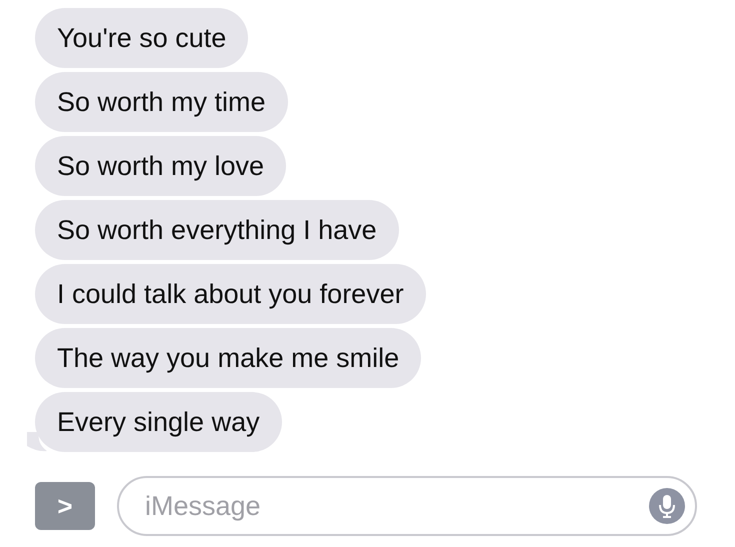 The width and height of the screenshot is (735, 547). What do you see at coordinates (407, 506) in the screenshot?
I see `message-field: iMessage` at bounding box center [407, 506].